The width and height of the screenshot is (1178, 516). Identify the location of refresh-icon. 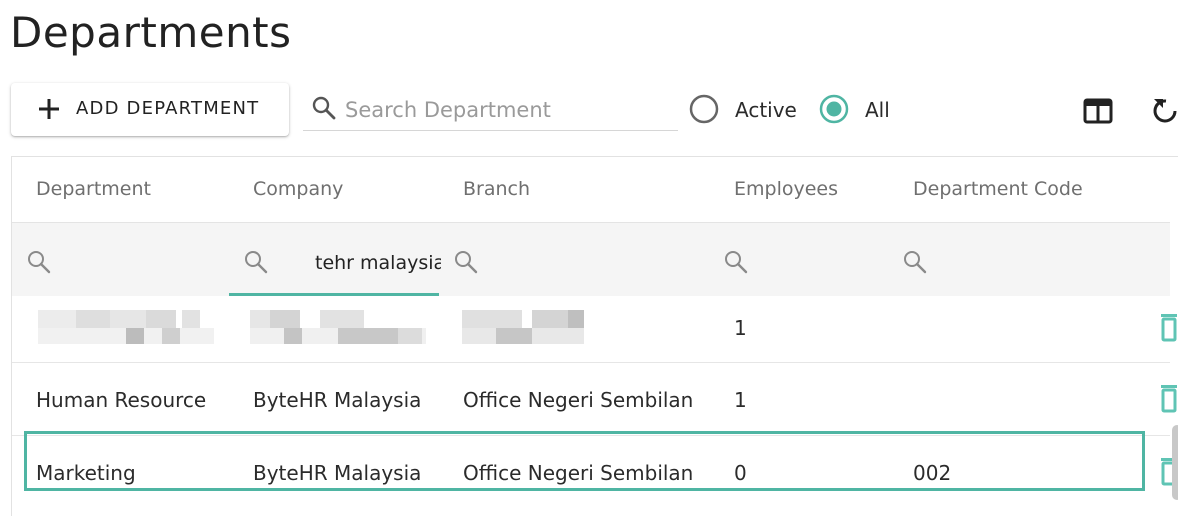
(1164, 111).